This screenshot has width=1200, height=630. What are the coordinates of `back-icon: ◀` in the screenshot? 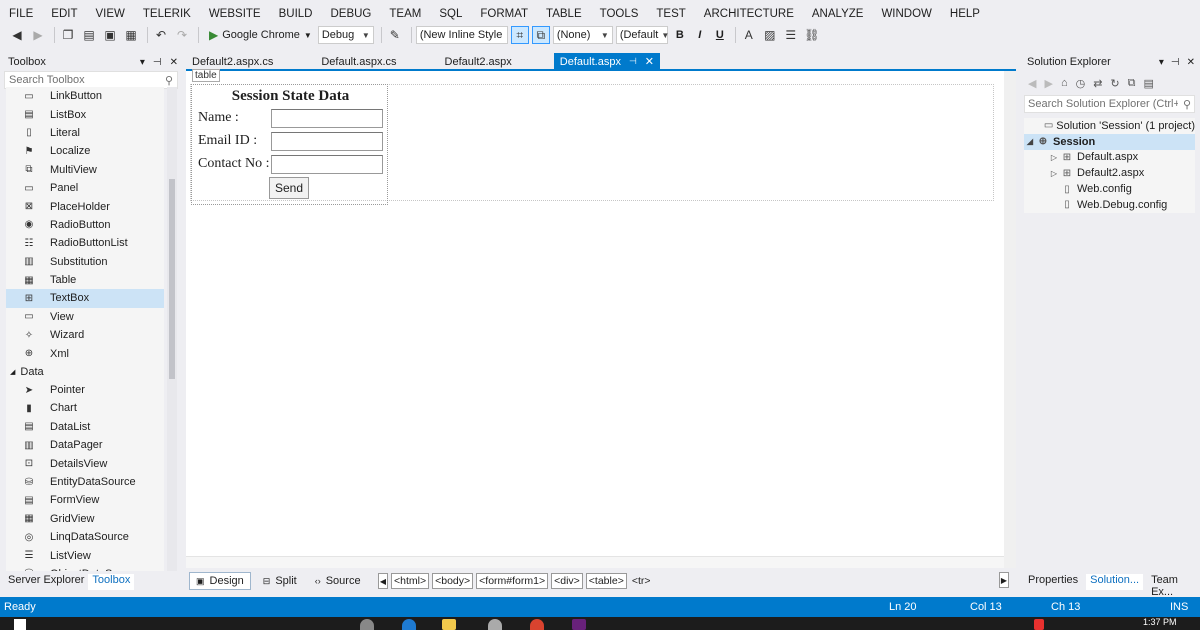 It's located at (1032, 83).